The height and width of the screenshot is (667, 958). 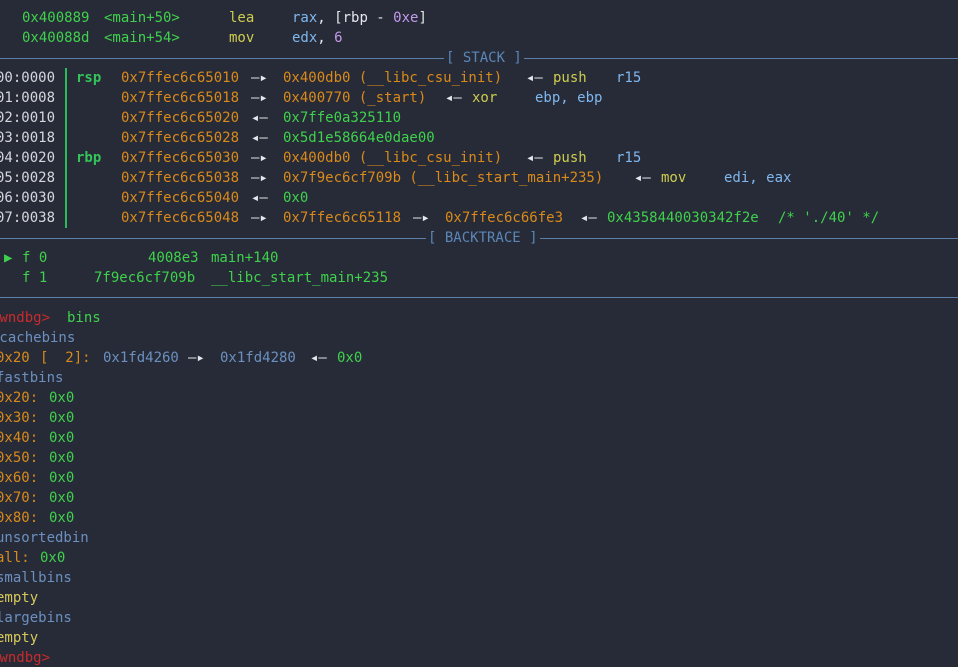 I want to click on fastbin-entry: 0x20: 0x0, so click(x=479, y=398).